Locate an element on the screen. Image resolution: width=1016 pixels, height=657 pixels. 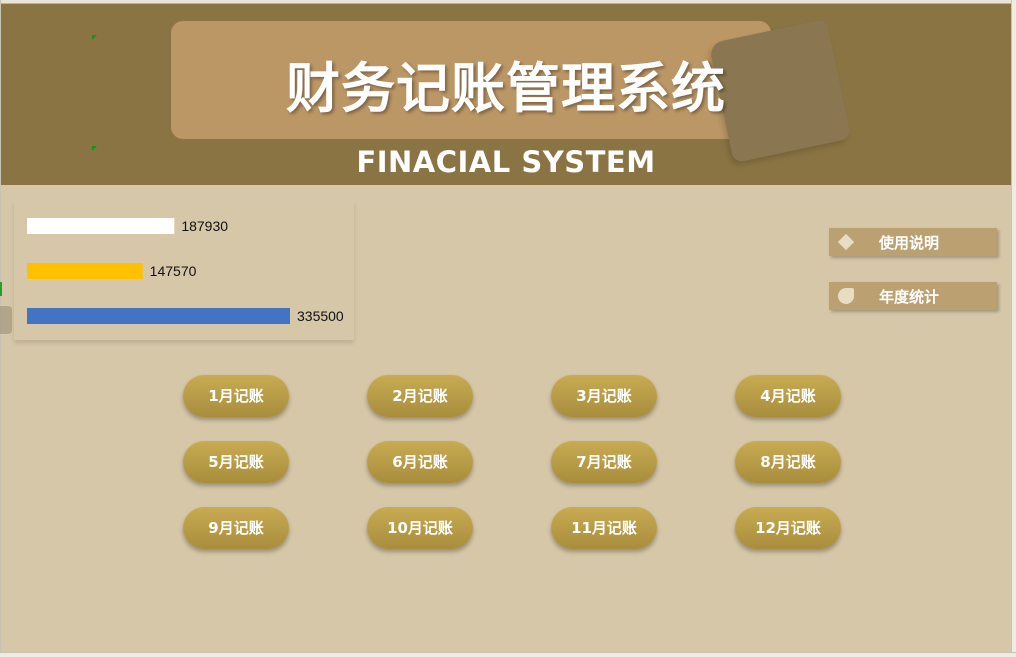
summary-chart-svg: 187930 147570 335500 is located at coordinates (185, 271).